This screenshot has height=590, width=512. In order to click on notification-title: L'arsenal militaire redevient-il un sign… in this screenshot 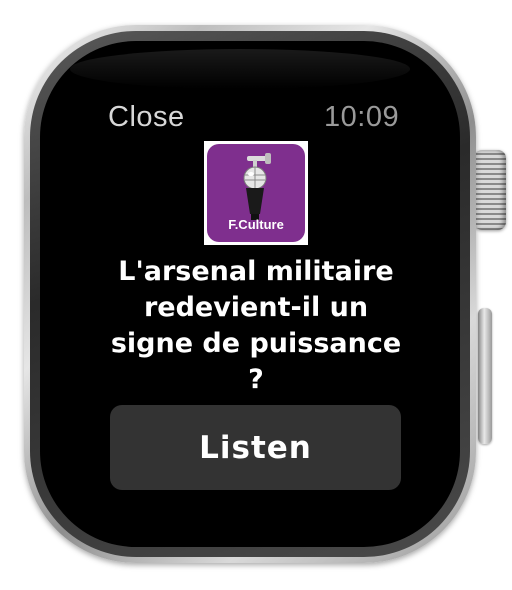, I will do `click(256, 325)`.